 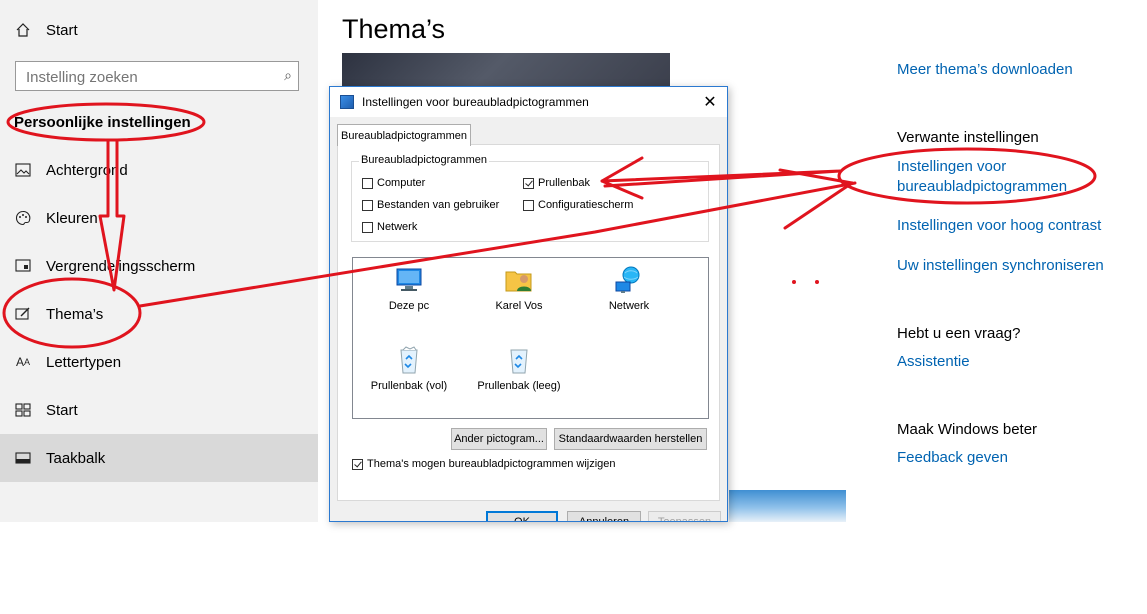 I want to click on icon-user-folder: Karel Vos, so click(x=519, y=288).